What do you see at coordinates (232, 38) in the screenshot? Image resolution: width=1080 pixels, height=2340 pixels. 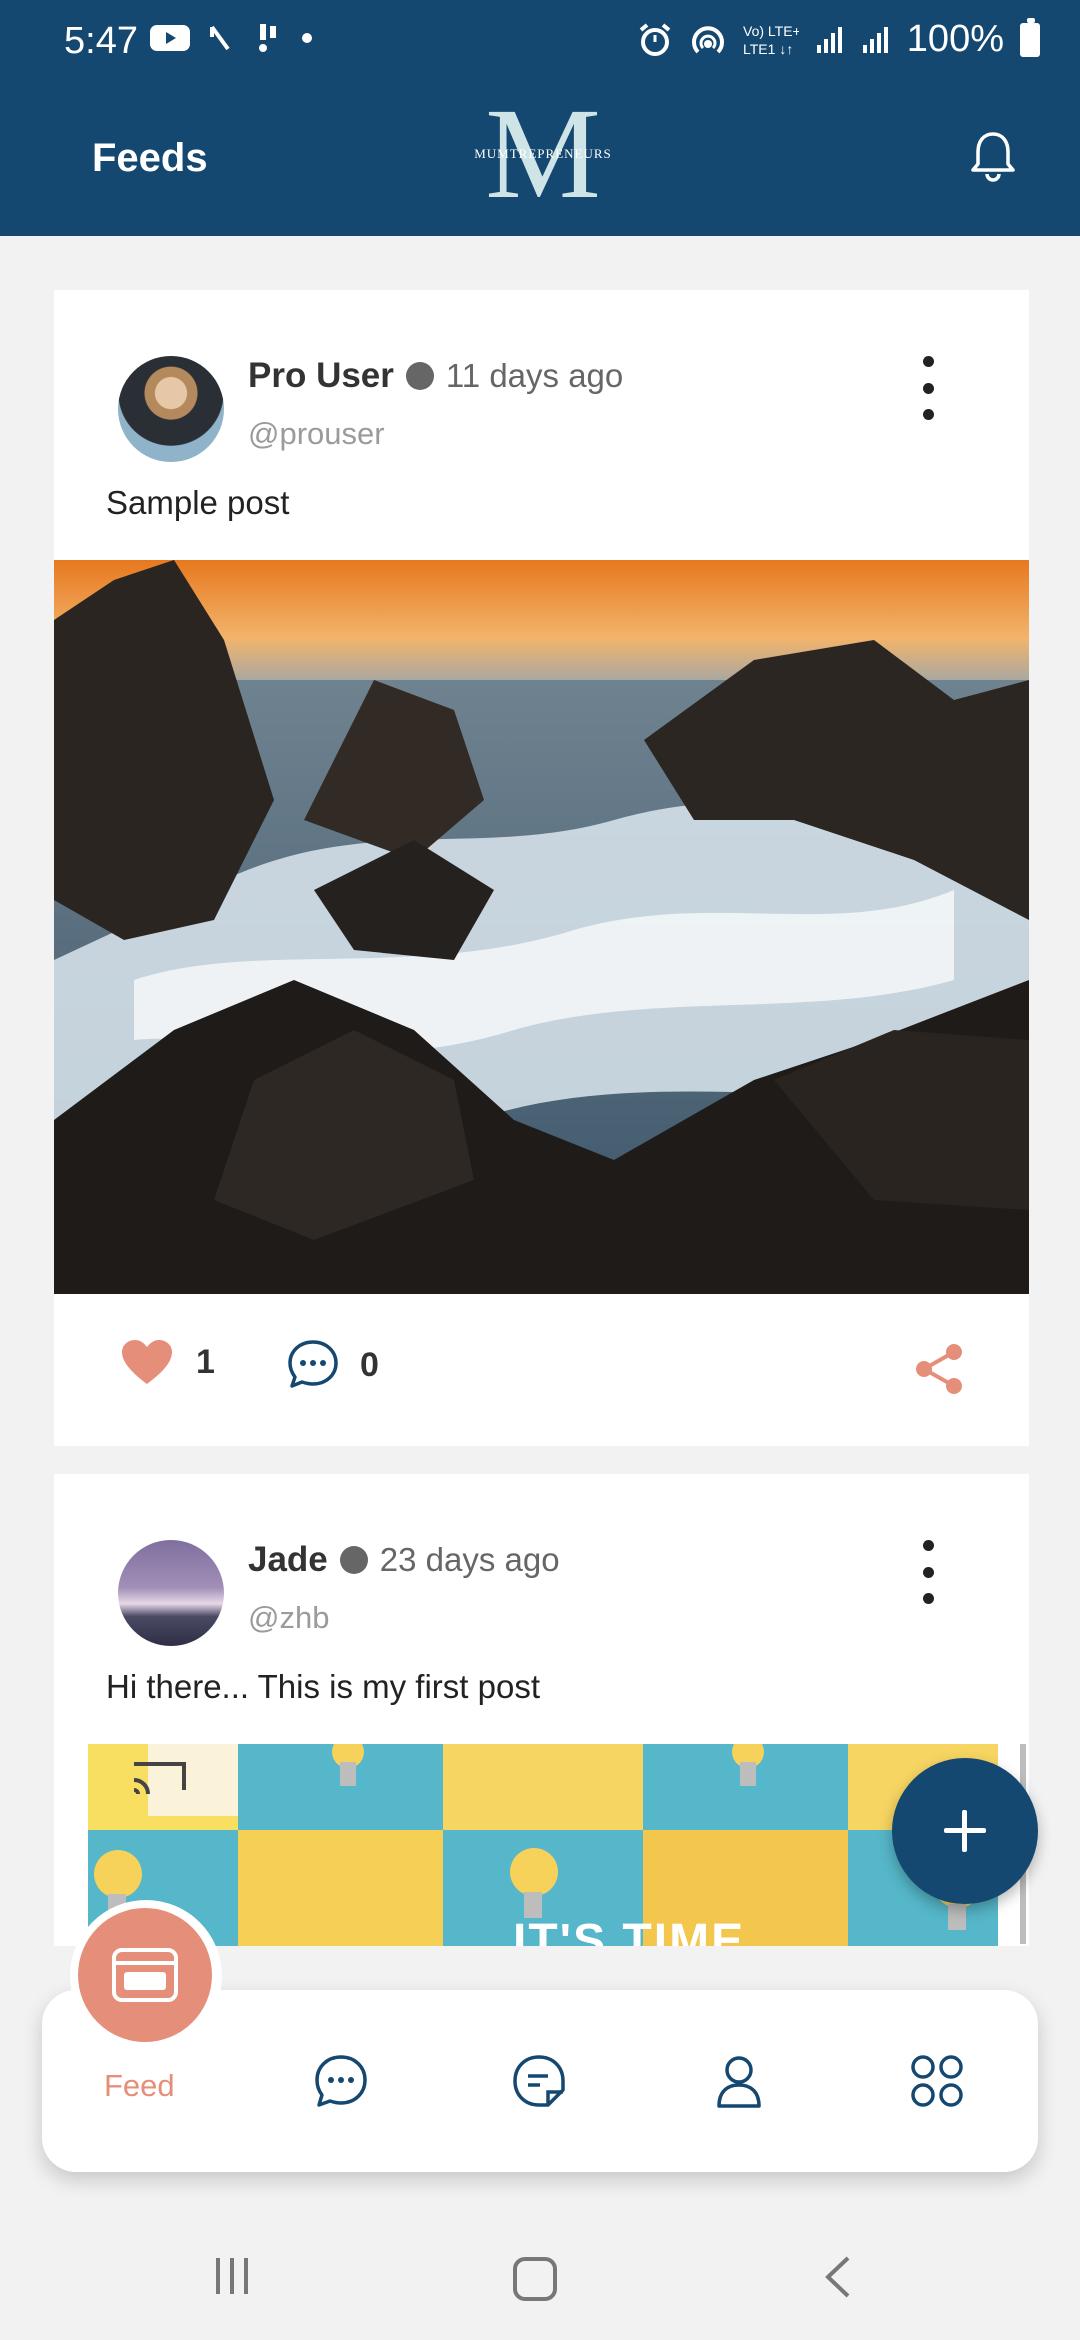 I see `status-left-icons` at bounding box center [232, 38].